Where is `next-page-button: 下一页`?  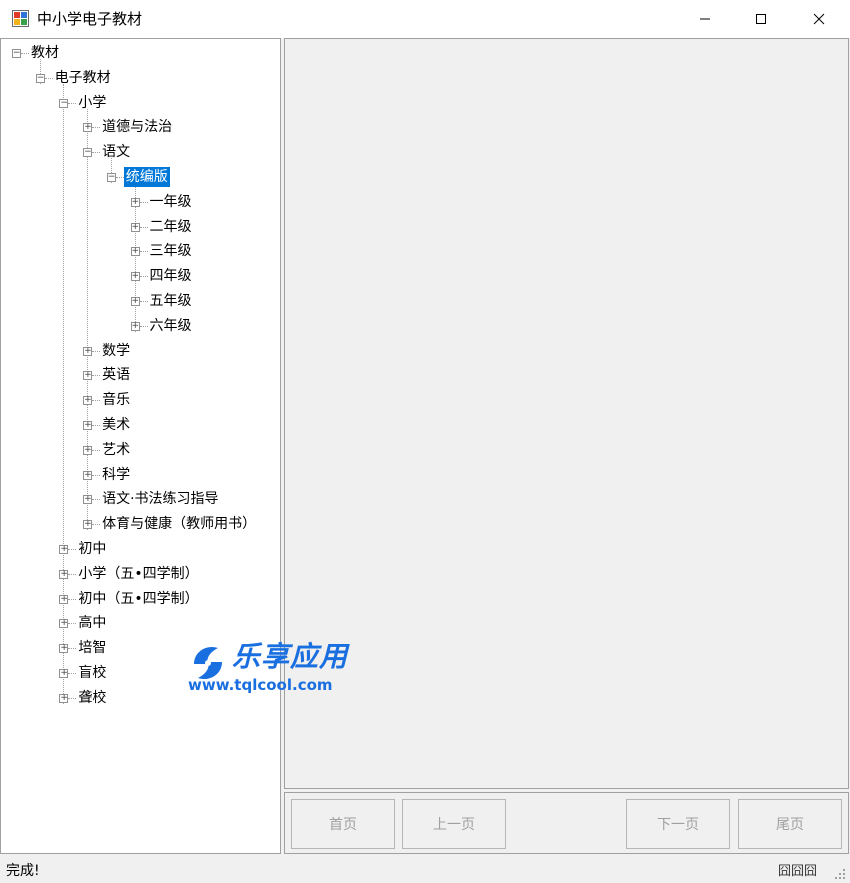
next-page-button: 下一页 is located at coordinates (678, 824).